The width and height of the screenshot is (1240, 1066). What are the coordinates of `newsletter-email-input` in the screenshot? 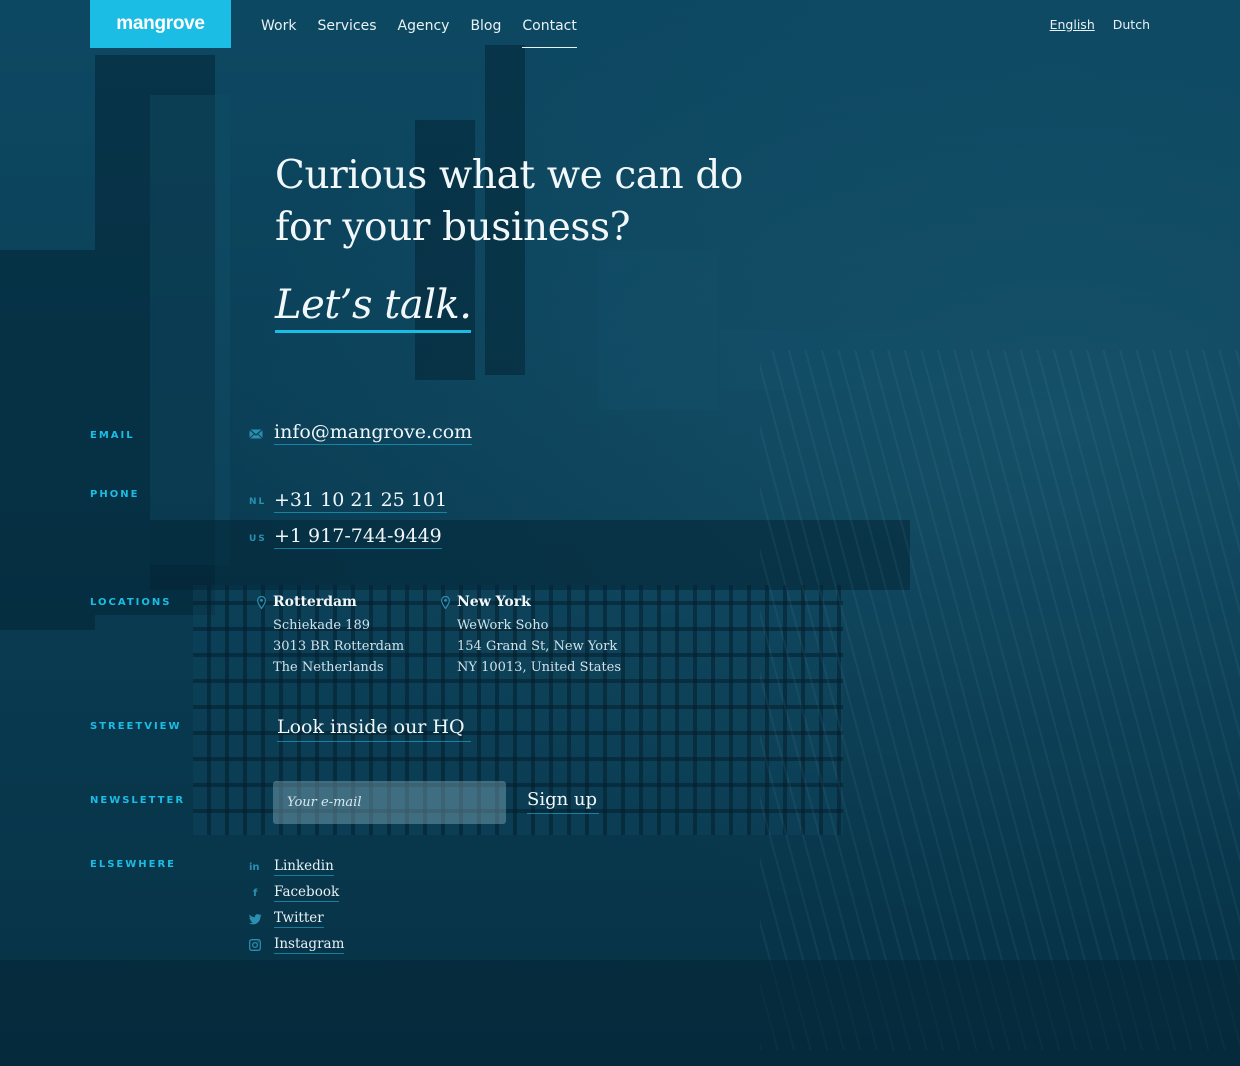 It's located at (389, 802).